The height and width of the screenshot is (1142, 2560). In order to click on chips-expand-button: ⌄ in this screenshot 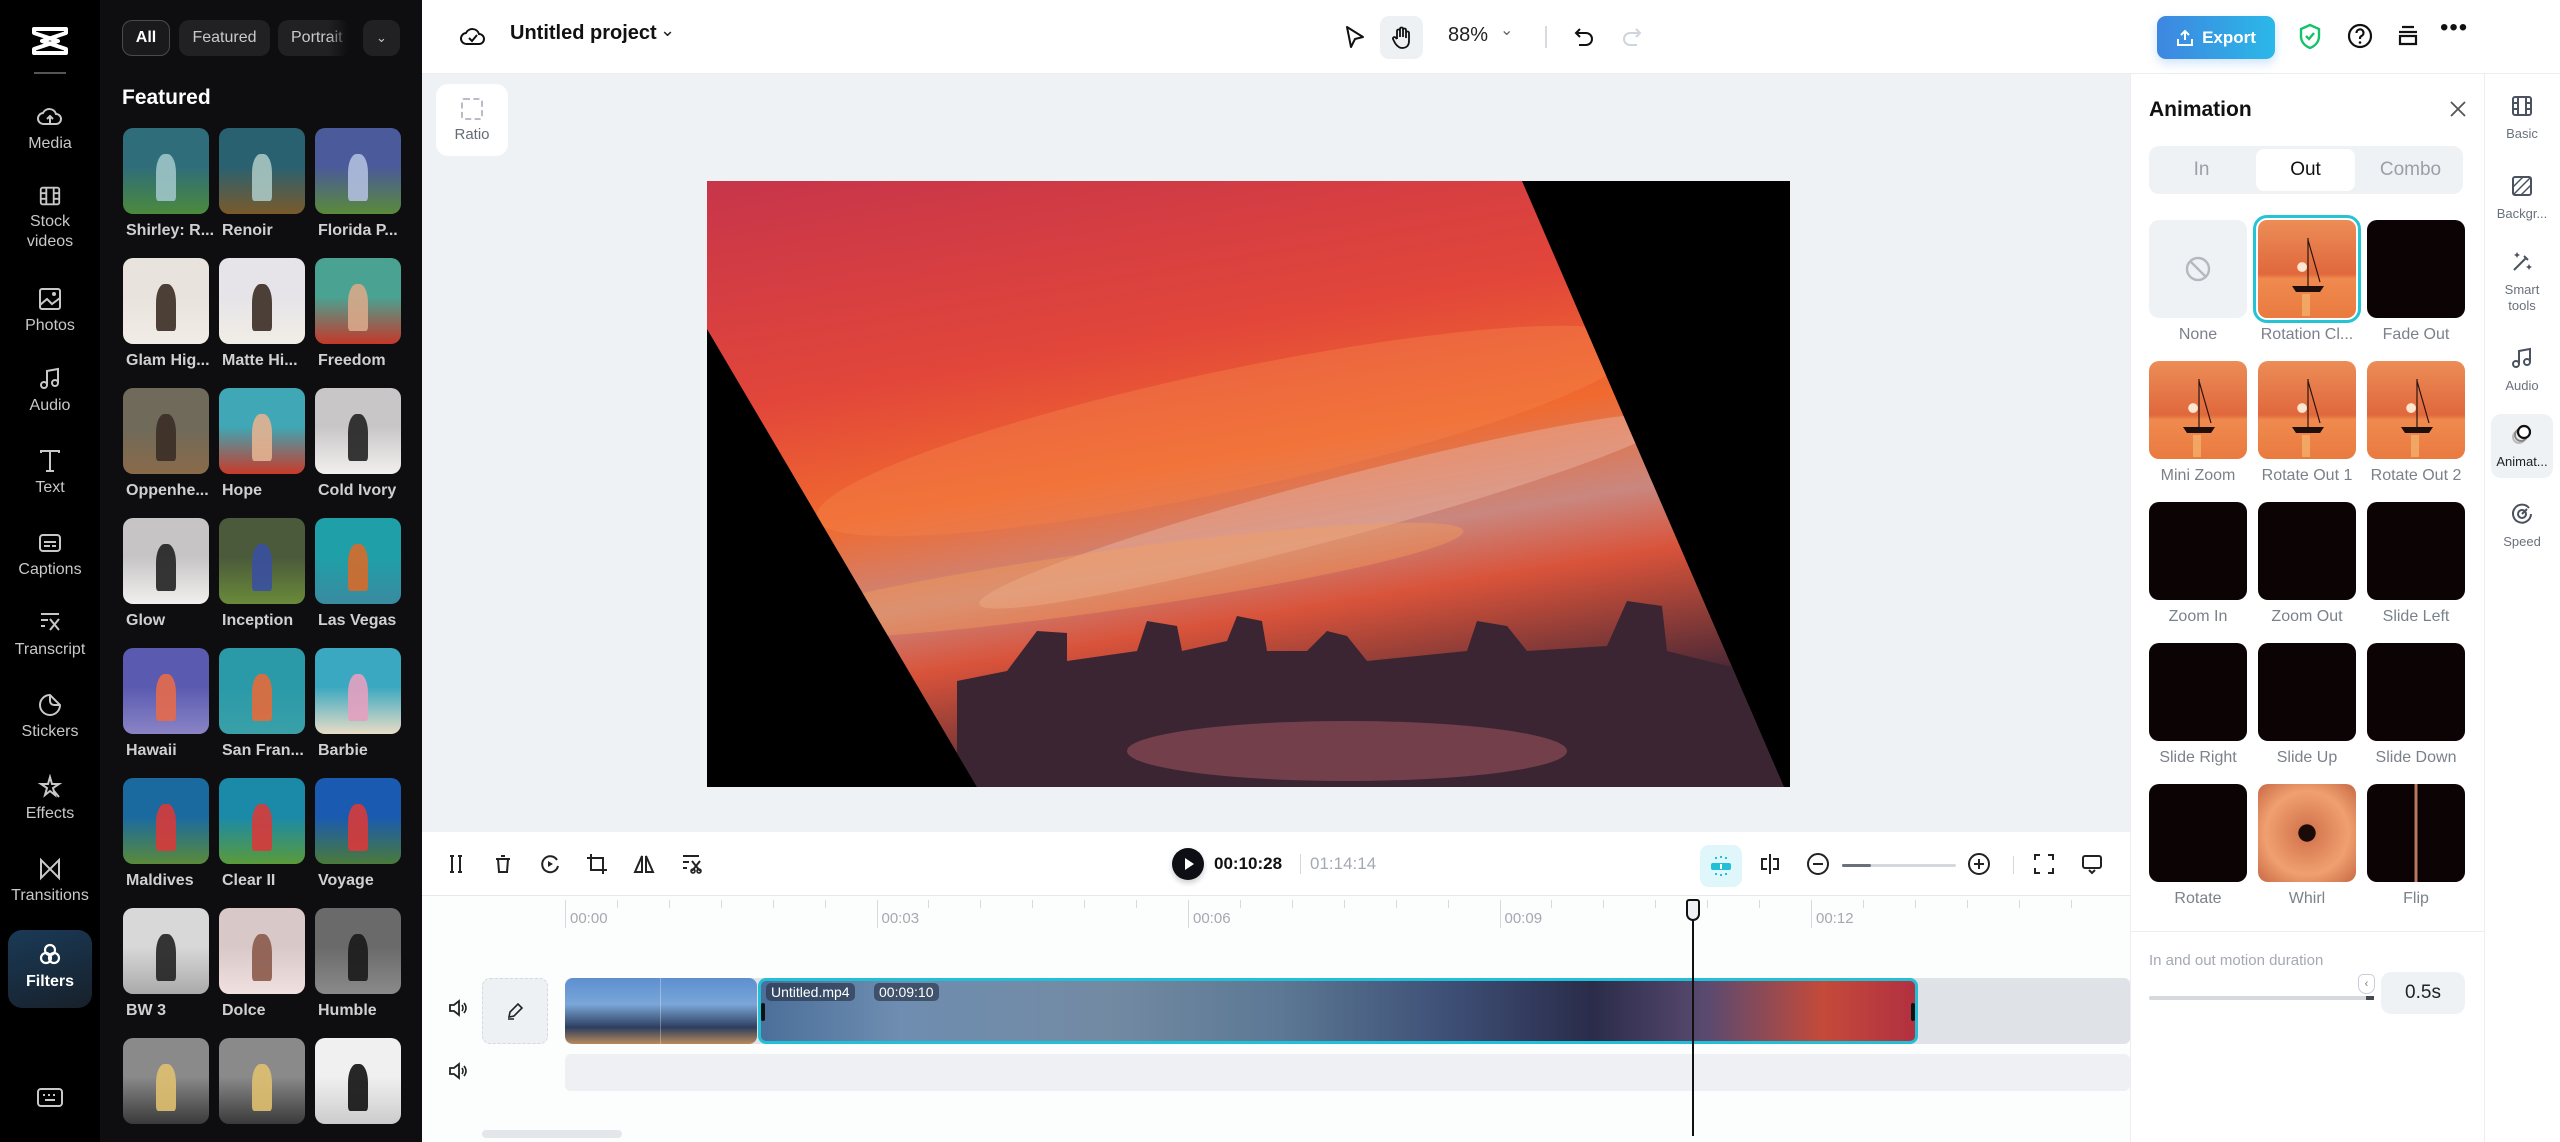, I will do `click(381, 38)`.